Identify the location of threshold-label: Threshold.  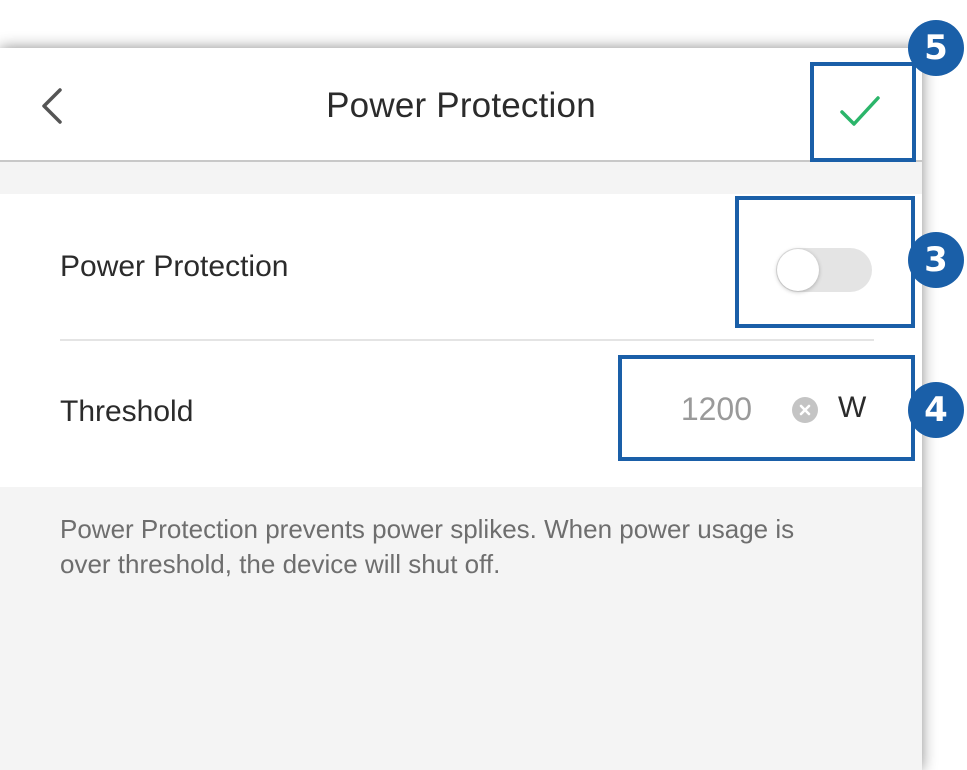
(127, 411).